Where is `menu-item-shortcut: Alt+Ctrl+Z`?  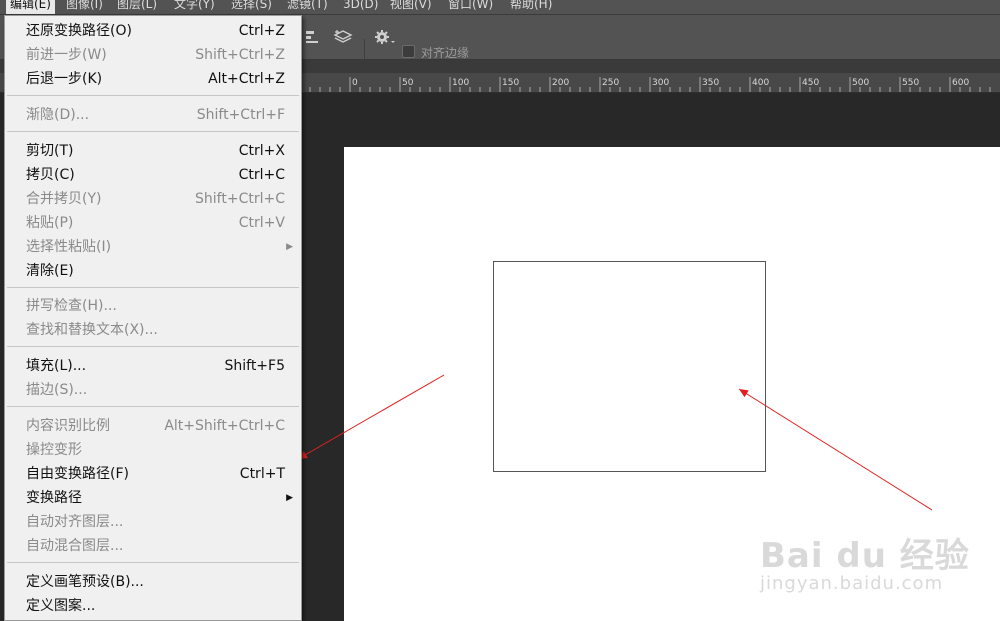 menu-item-shortcut: Alt+Ctrl+Z is located at coordinates (246, 79).